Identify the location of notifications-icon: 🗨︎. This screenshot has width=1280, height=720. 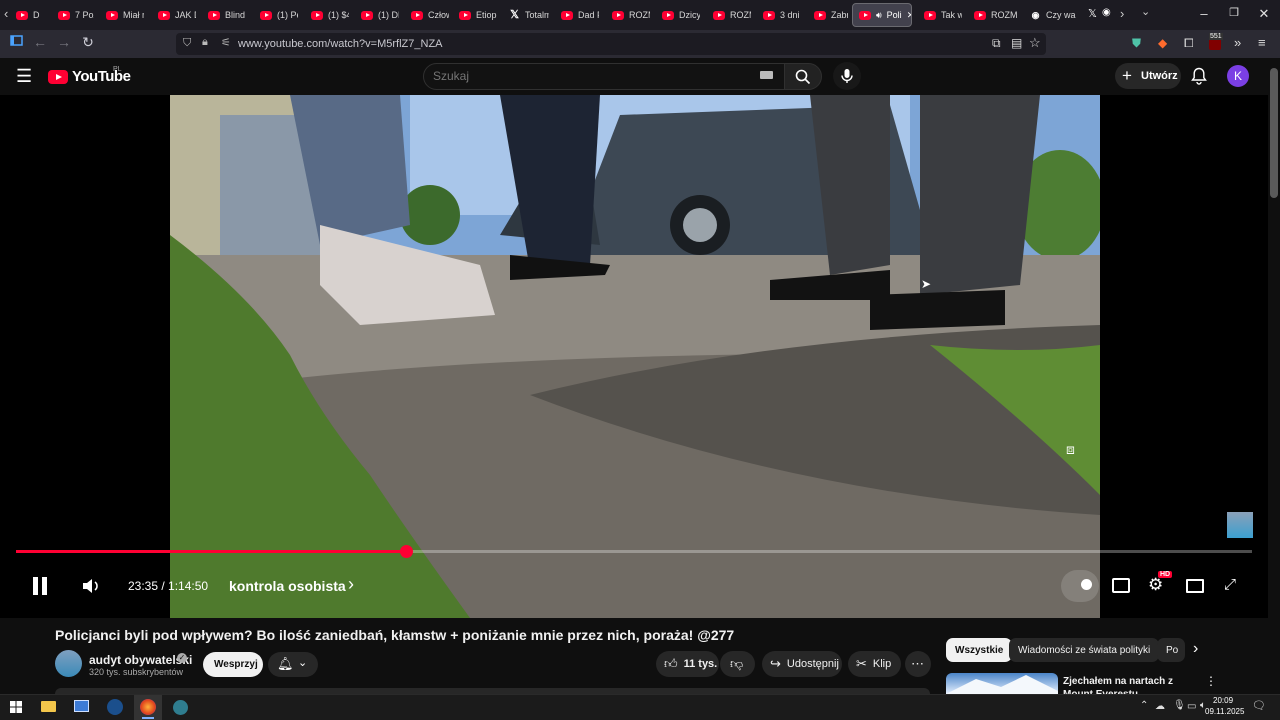
(1259, 705).